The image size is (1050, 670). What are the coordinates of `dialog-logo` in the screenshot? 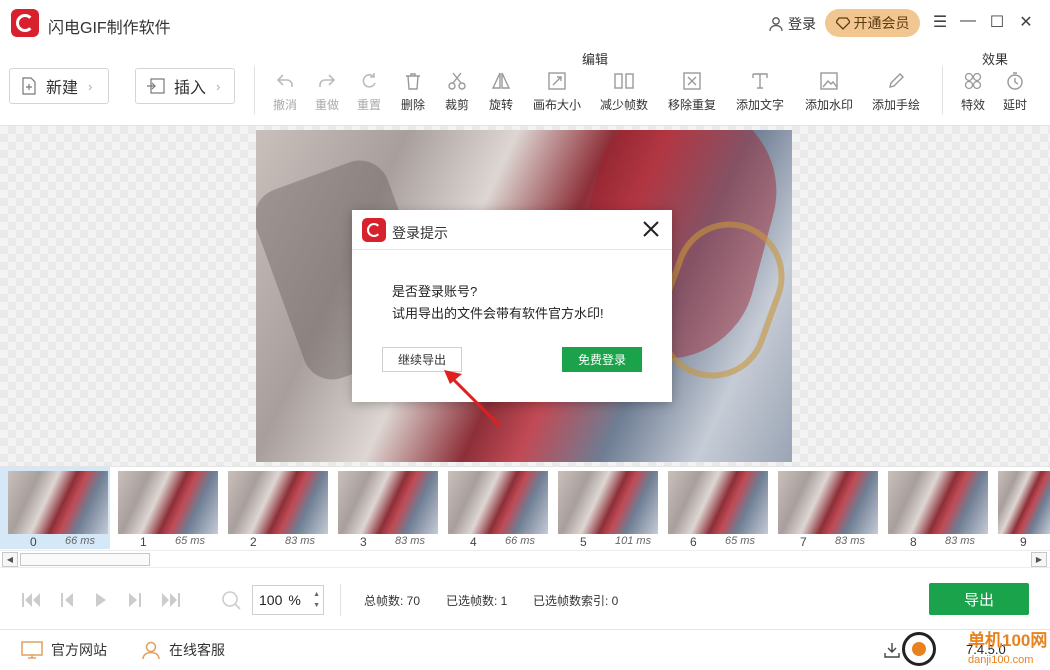 It's located at (374, 230).